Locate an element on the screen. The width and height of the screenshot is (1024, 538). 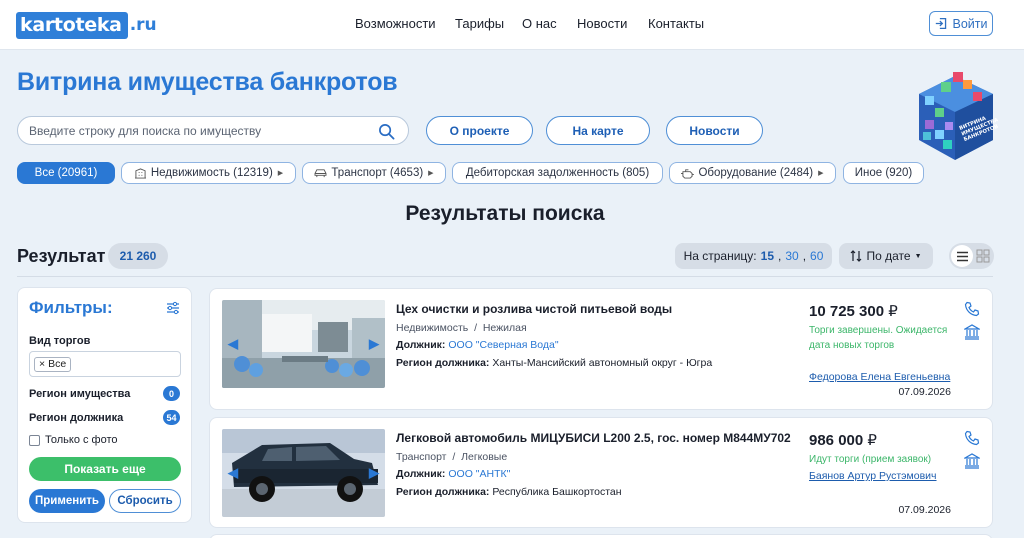
category-chip-transport: Транспорт (4653) ▶ is located at coordinates (374, 173).